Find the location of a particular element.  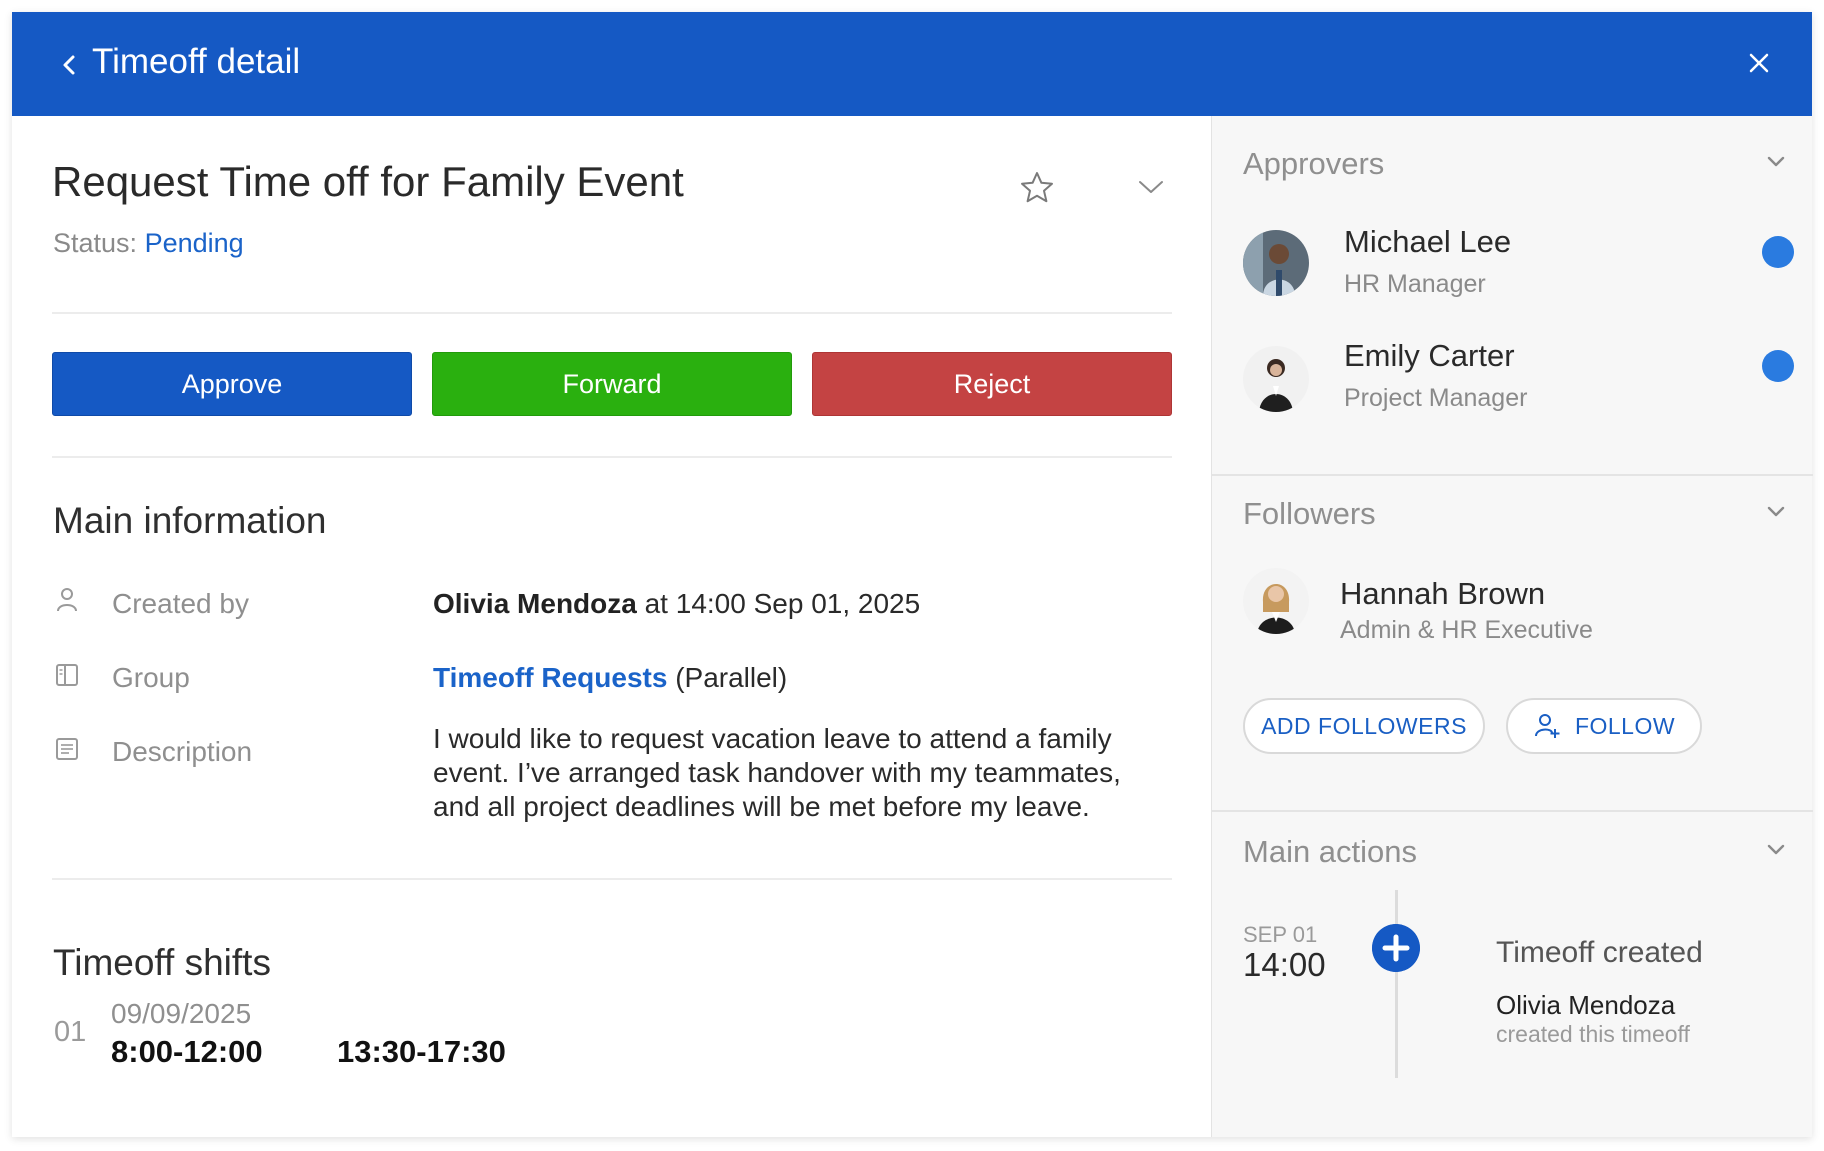

status-badge: Pending is located at coordinates (194, 243).